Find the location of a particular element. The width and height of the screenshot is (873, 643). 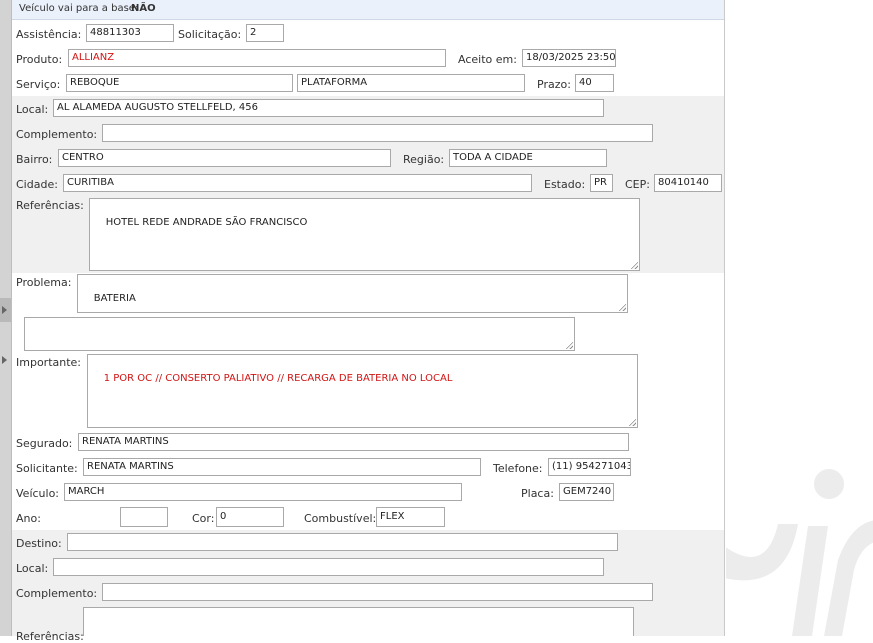

destino-label: Destino: is located at coordinates (39, 543).